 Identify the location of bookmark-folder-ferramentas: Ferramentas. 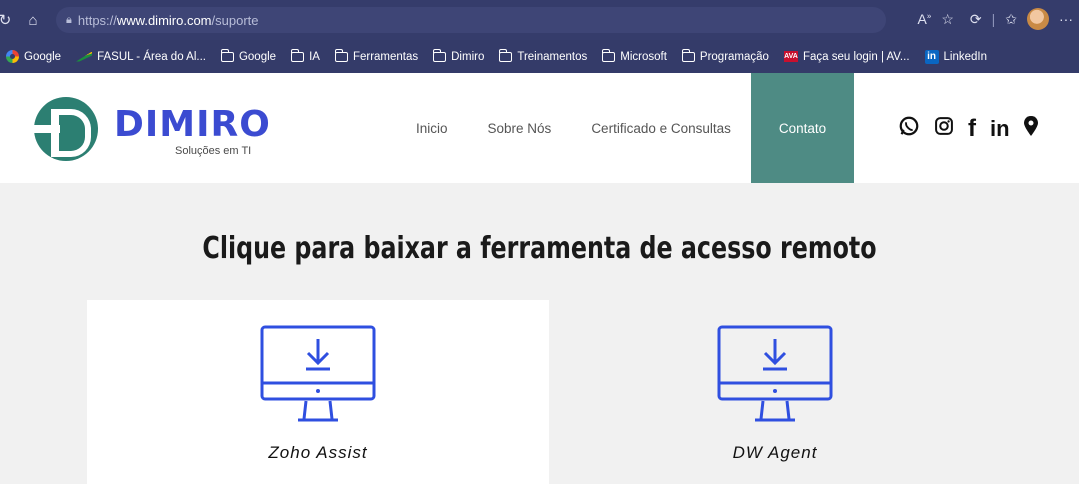
(376, 55).